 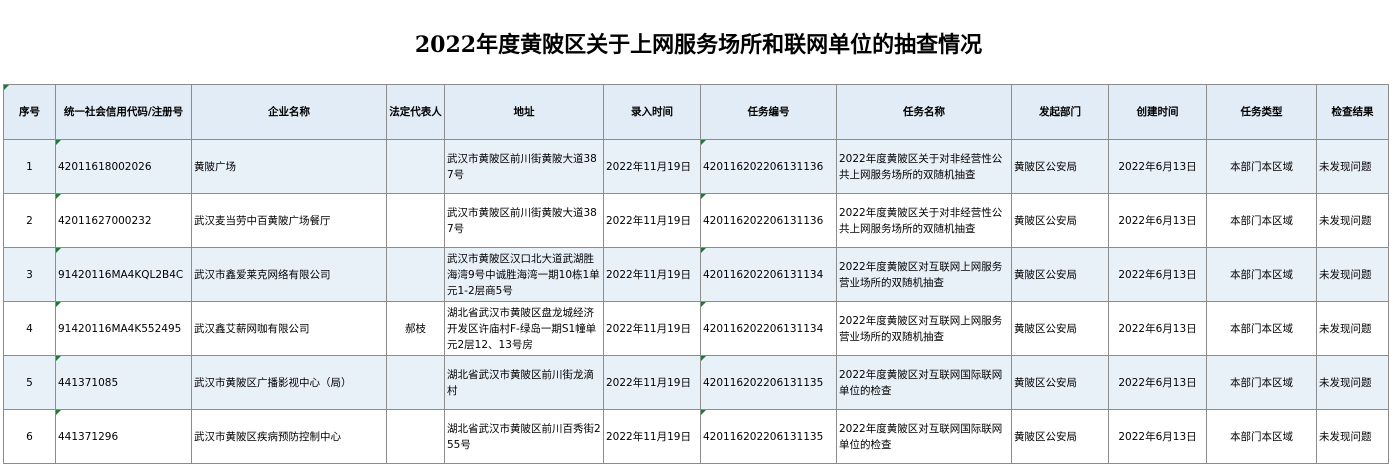 I want to click on header-result: 检查结果, so click(x=1352, y=112).